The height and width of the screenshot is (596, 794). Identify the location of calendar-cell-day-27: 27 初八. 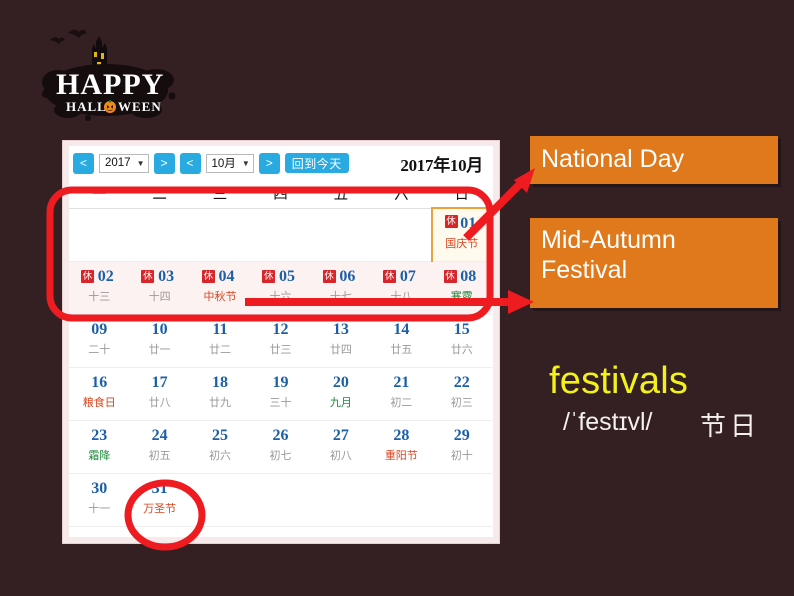
(341, 447).